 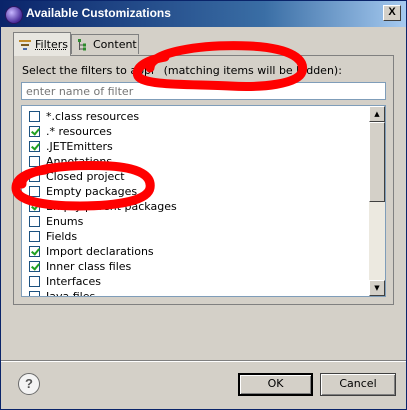 I want to click on filter-label: Closed project, so click(x=85, y=176).